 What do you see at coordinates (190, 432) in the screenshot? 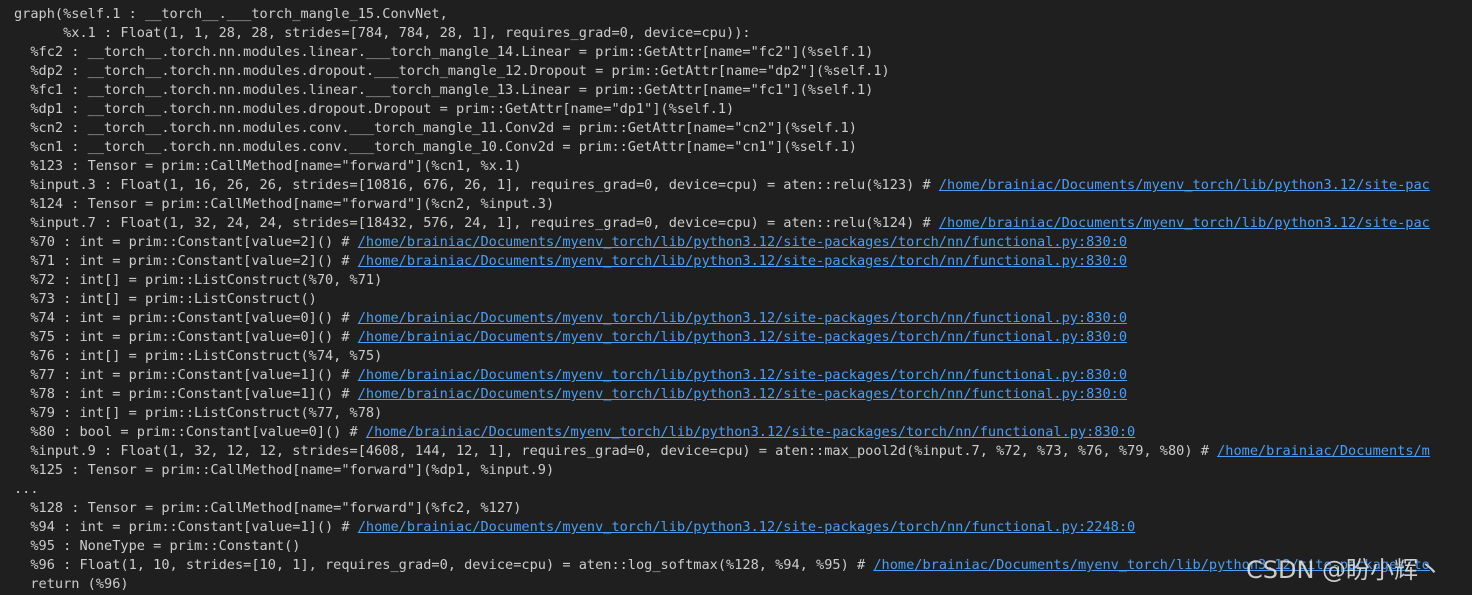
I see `terminal-line-text: %80 : bool = prim::Constant[value=0]() #` at bounding box center [190, 432].